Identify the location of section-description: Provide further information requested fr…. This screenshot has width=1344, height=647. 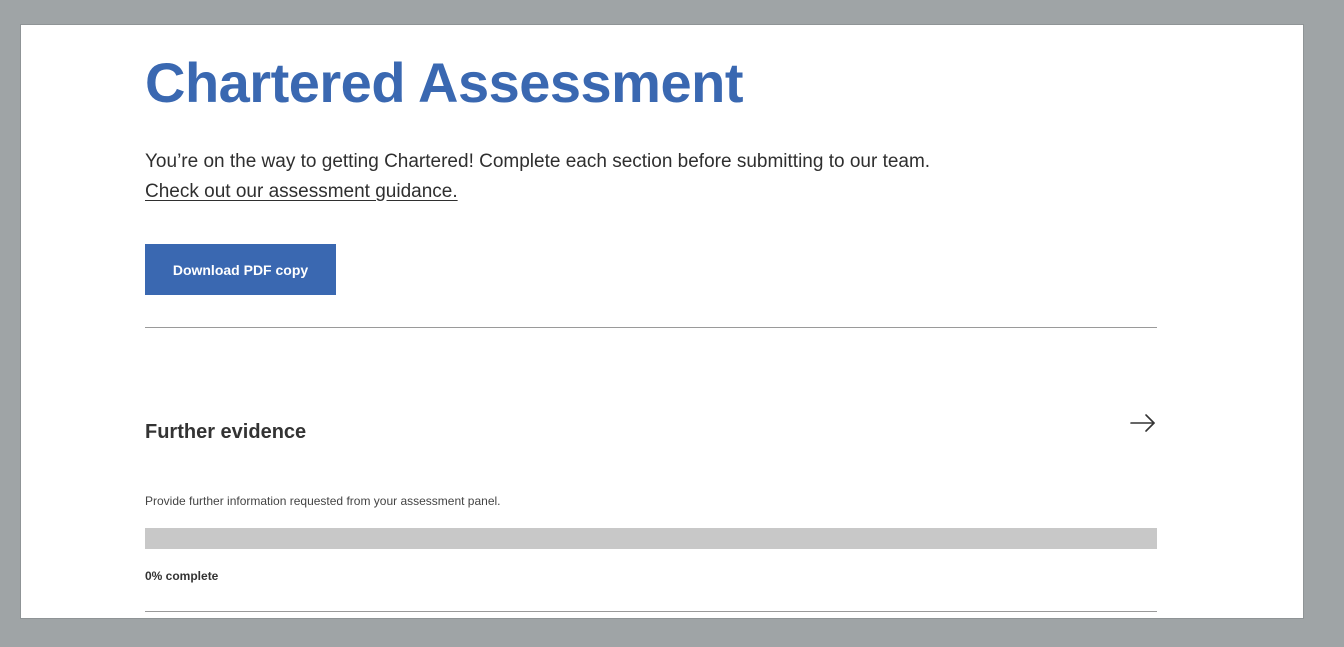
(323, 501).